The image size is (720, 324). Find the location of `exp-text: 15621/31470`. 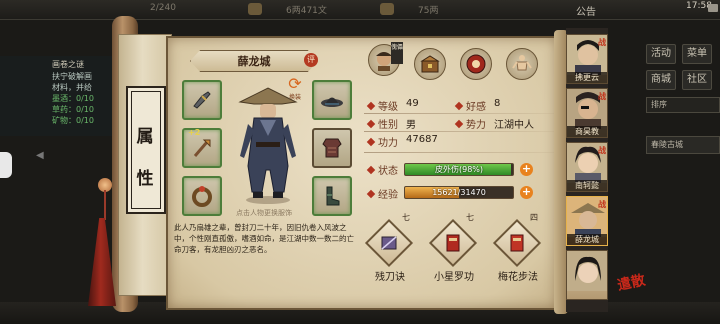

exp-text: 15621/31470 is located at coordinates (459, 192).